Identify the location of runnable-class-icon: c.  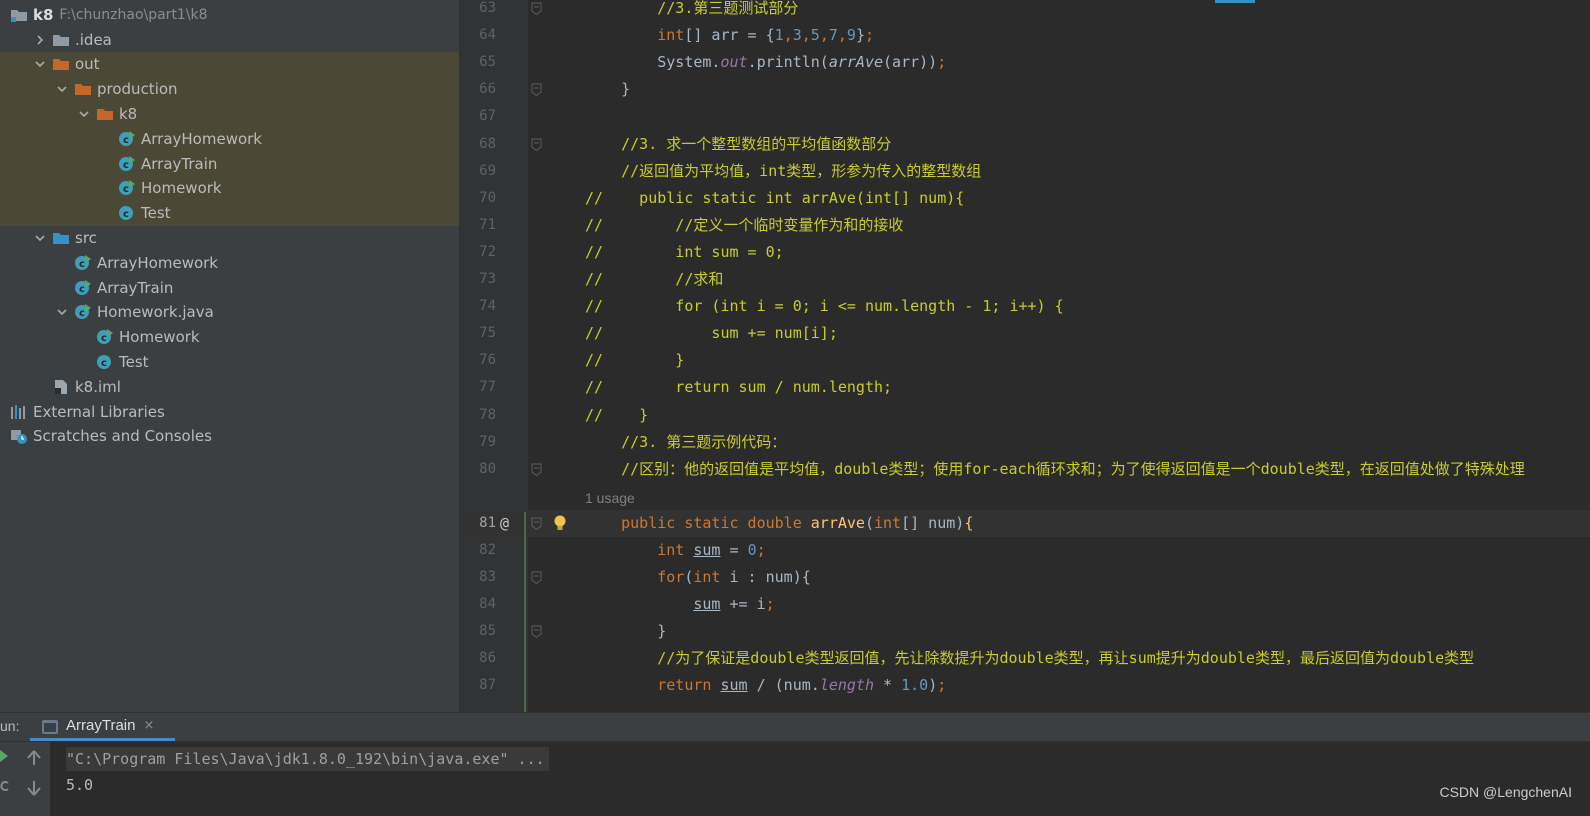
(83, 262).